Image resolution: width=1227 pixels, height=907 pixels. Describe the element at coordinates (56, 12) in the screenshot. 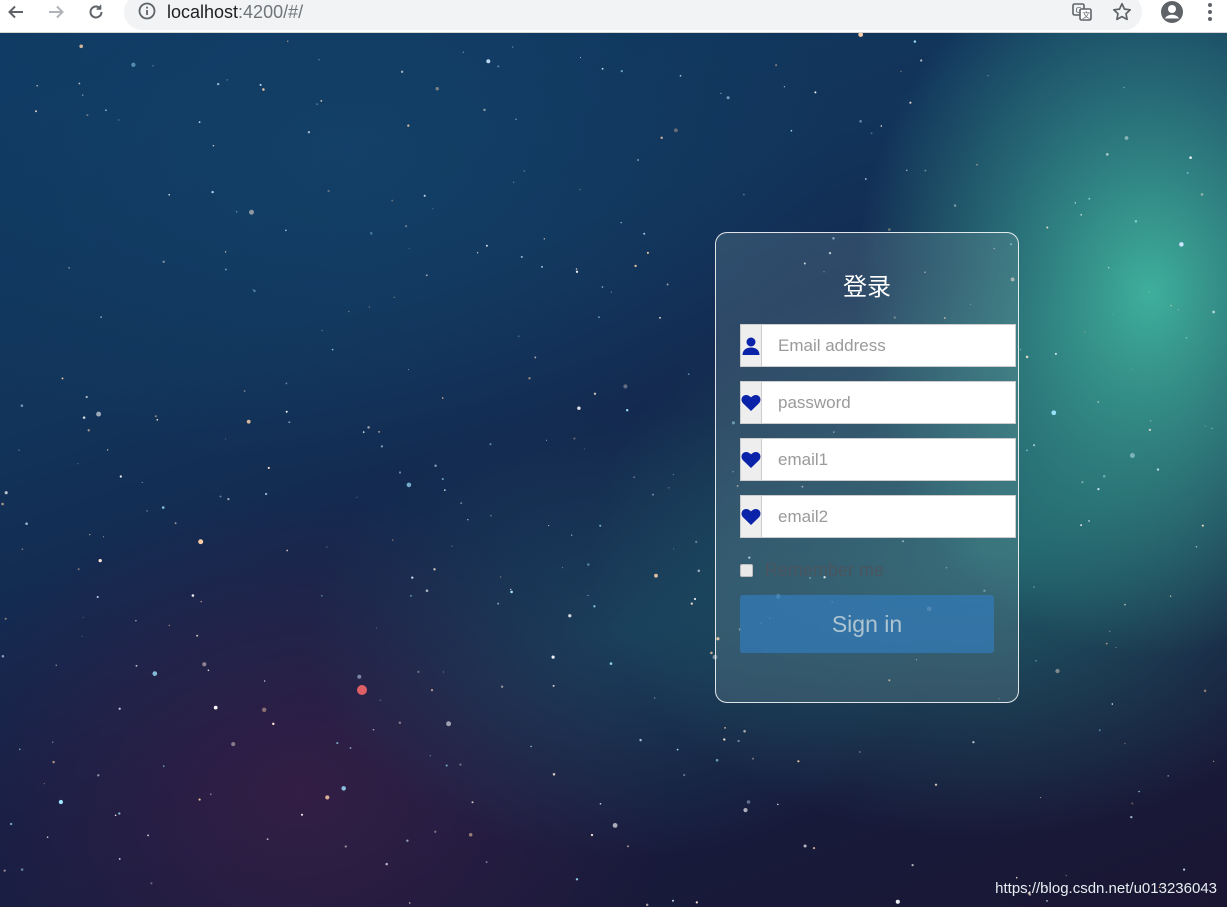

I see `forward-arrow-icon` at that location.